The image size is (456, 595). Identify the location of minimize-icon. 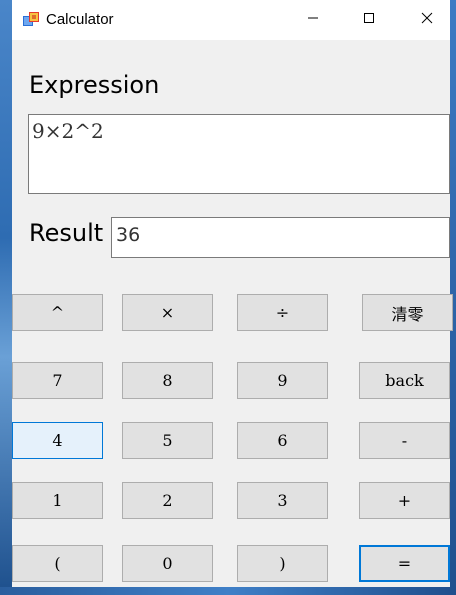
(313, 20).